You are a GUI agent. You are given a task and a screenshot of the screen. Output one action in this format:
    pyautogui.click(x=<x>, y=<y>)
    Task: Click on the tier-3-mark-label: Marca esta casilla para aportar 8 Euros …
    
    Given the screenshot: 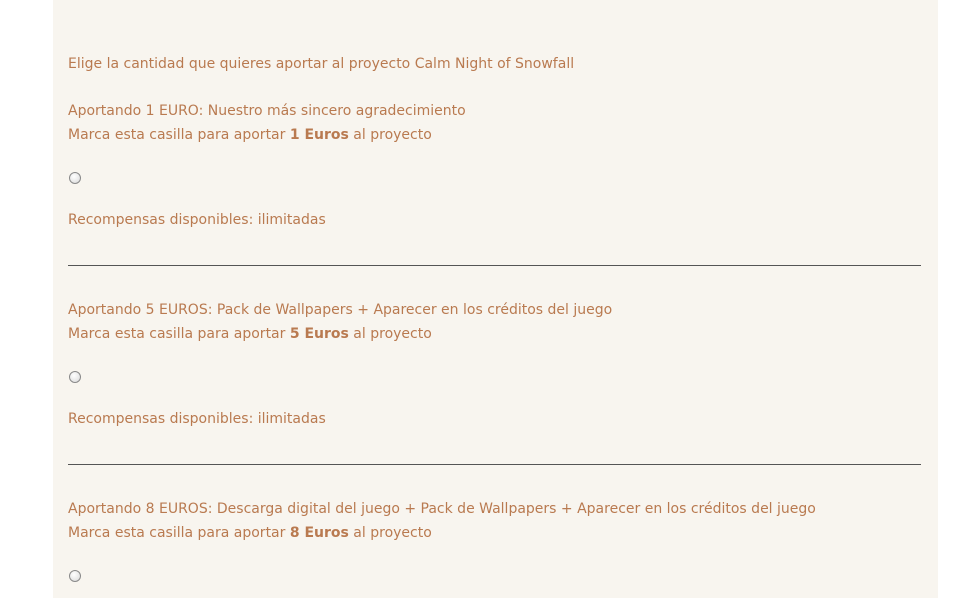 What is the action you would take?
    pyautogui.click(x=250, y=533)
    